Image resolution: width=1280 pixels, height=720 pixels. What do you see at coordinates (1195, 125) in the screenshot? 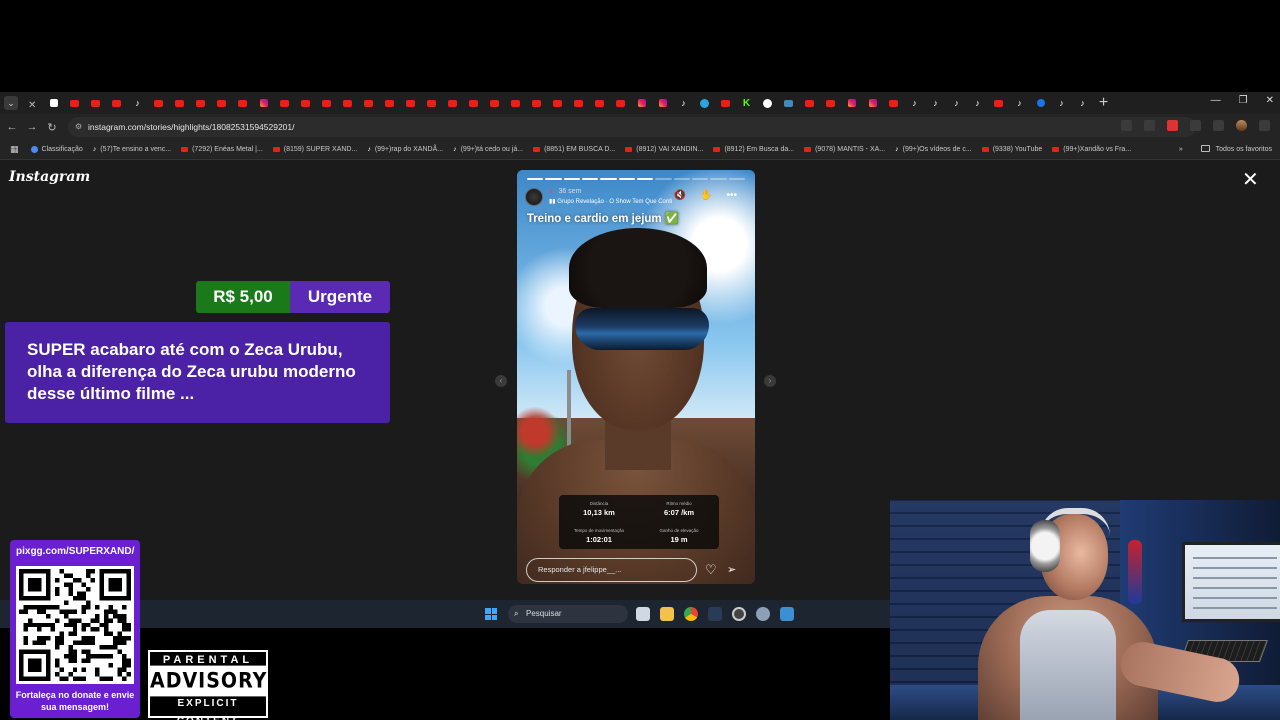
I see `extensions-puzzle-icon` at bounding box center [1195, 125].